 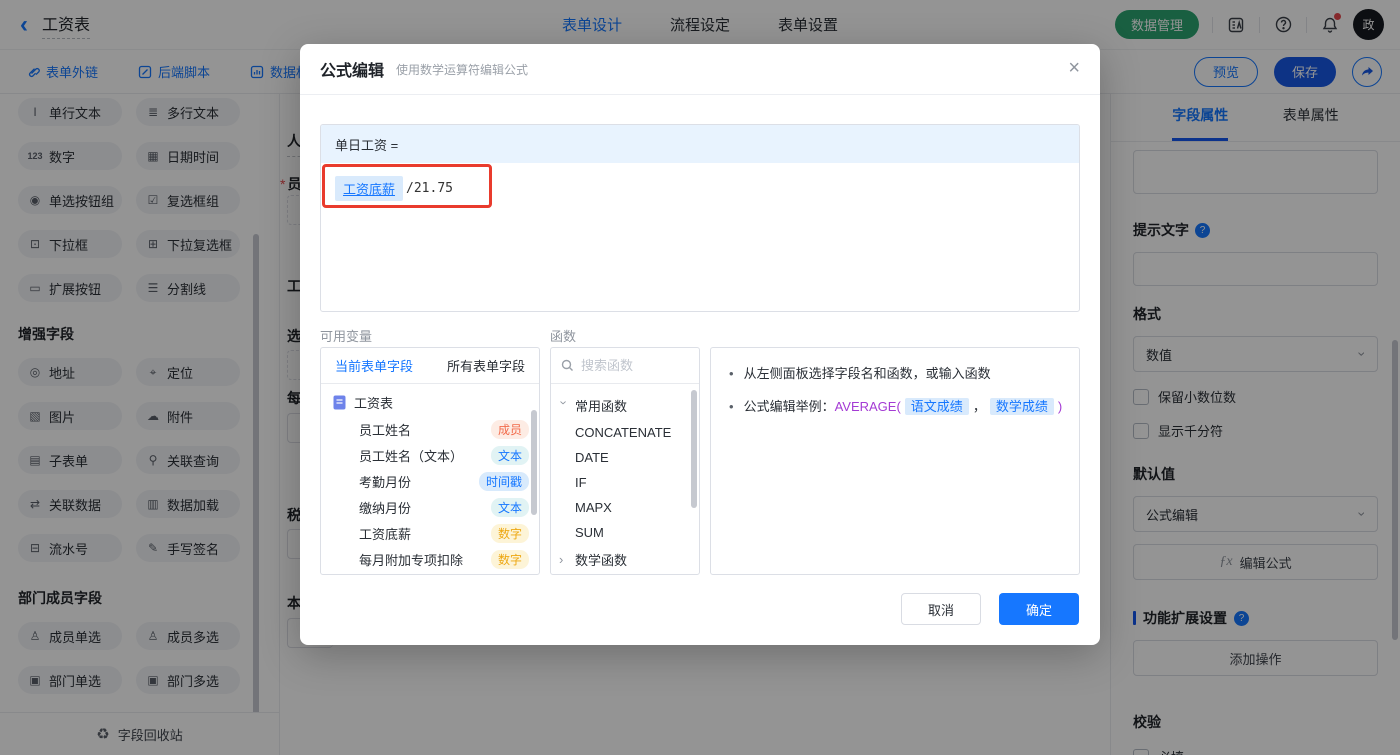 What do you see at coordinates (534, 462) in the screenshot?
I see `variables-scrollbar` at bounding box center [534, 462].